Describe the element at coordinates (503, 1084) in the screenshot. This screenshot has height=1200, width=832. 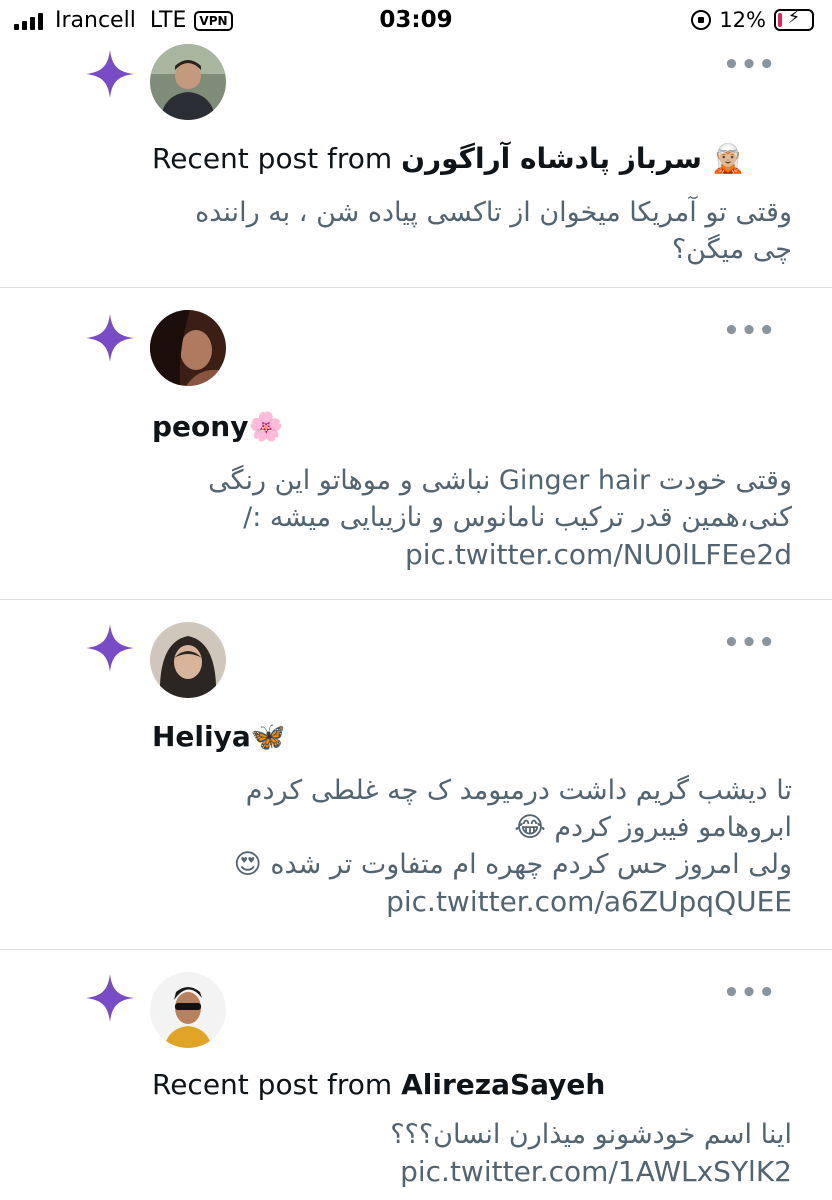
I see `author-name: AlirezaSayeh` at that location.